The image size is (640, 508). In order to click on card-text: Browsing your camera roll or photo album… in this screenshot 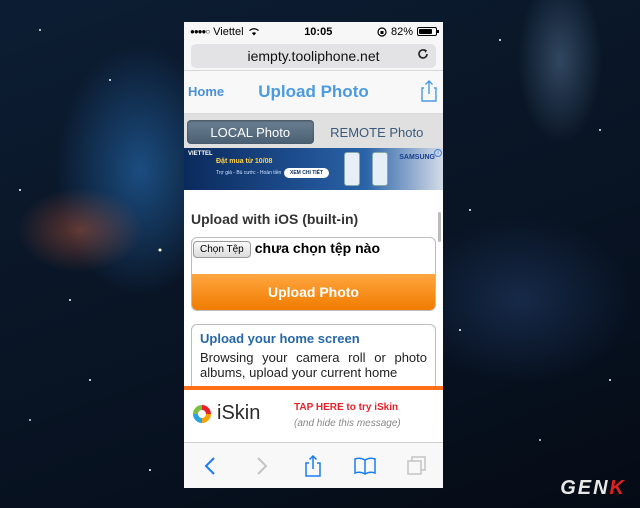, I will do `click(313, 365)`.